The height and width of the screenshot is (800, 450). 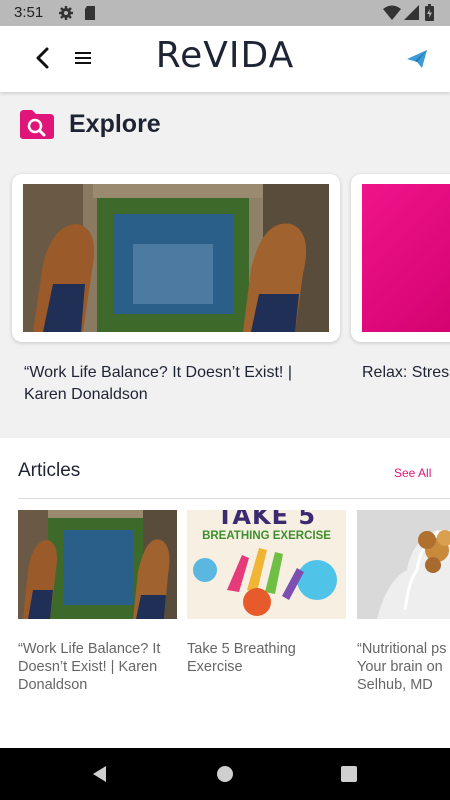 I want to click on explore-search-icon, so click(x=37, y=124).